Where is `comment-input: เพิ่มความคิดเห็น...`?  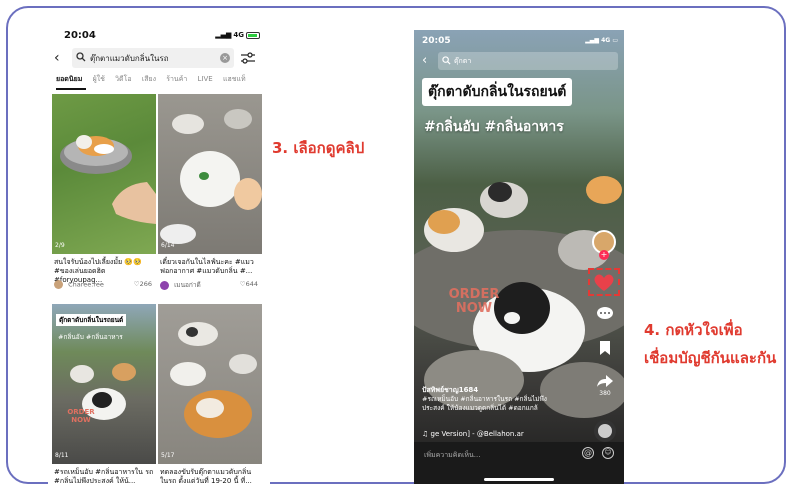
comment-input: เพิ่มความคิดเห็น... is located at coordinates (452, 455).